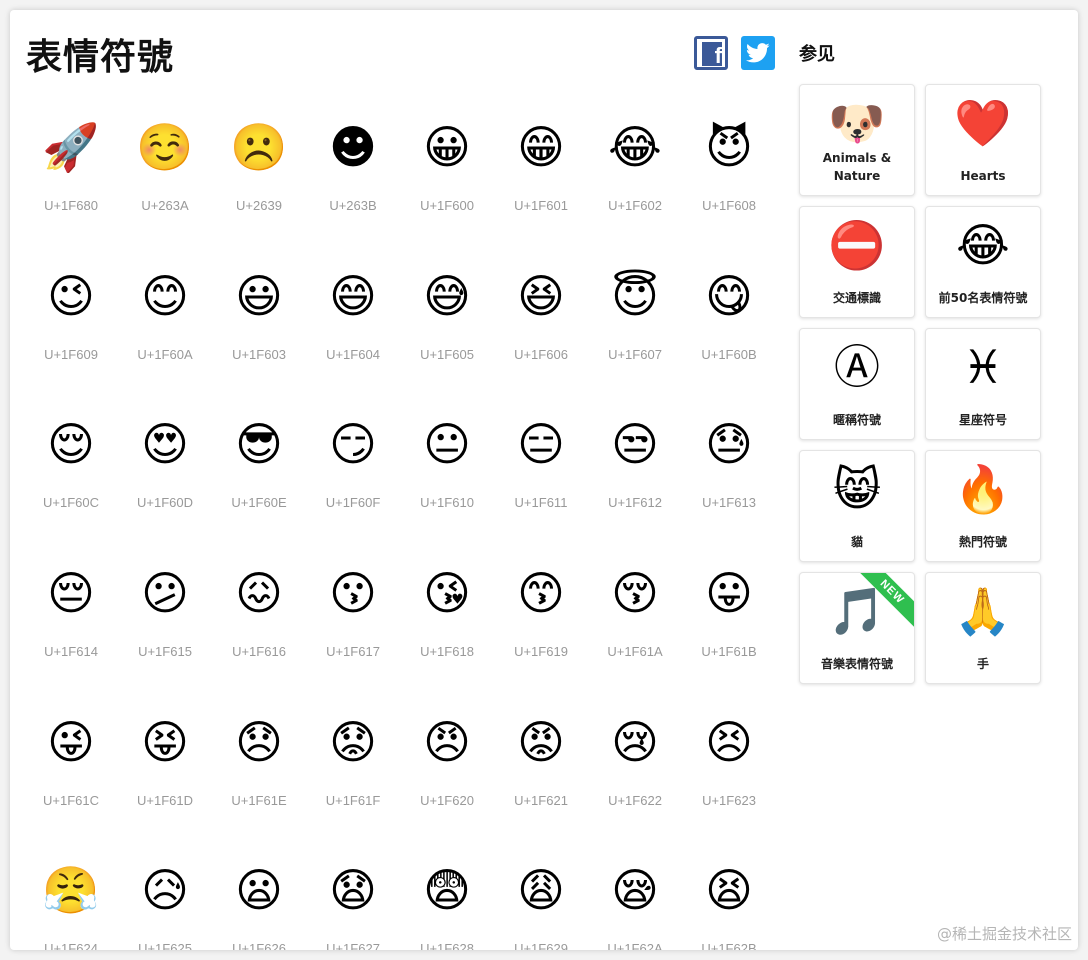  Describe the element at coordinates (71, 897) in the screenshot. I see `emoji-cell: 😤 U+1F624` at that location.